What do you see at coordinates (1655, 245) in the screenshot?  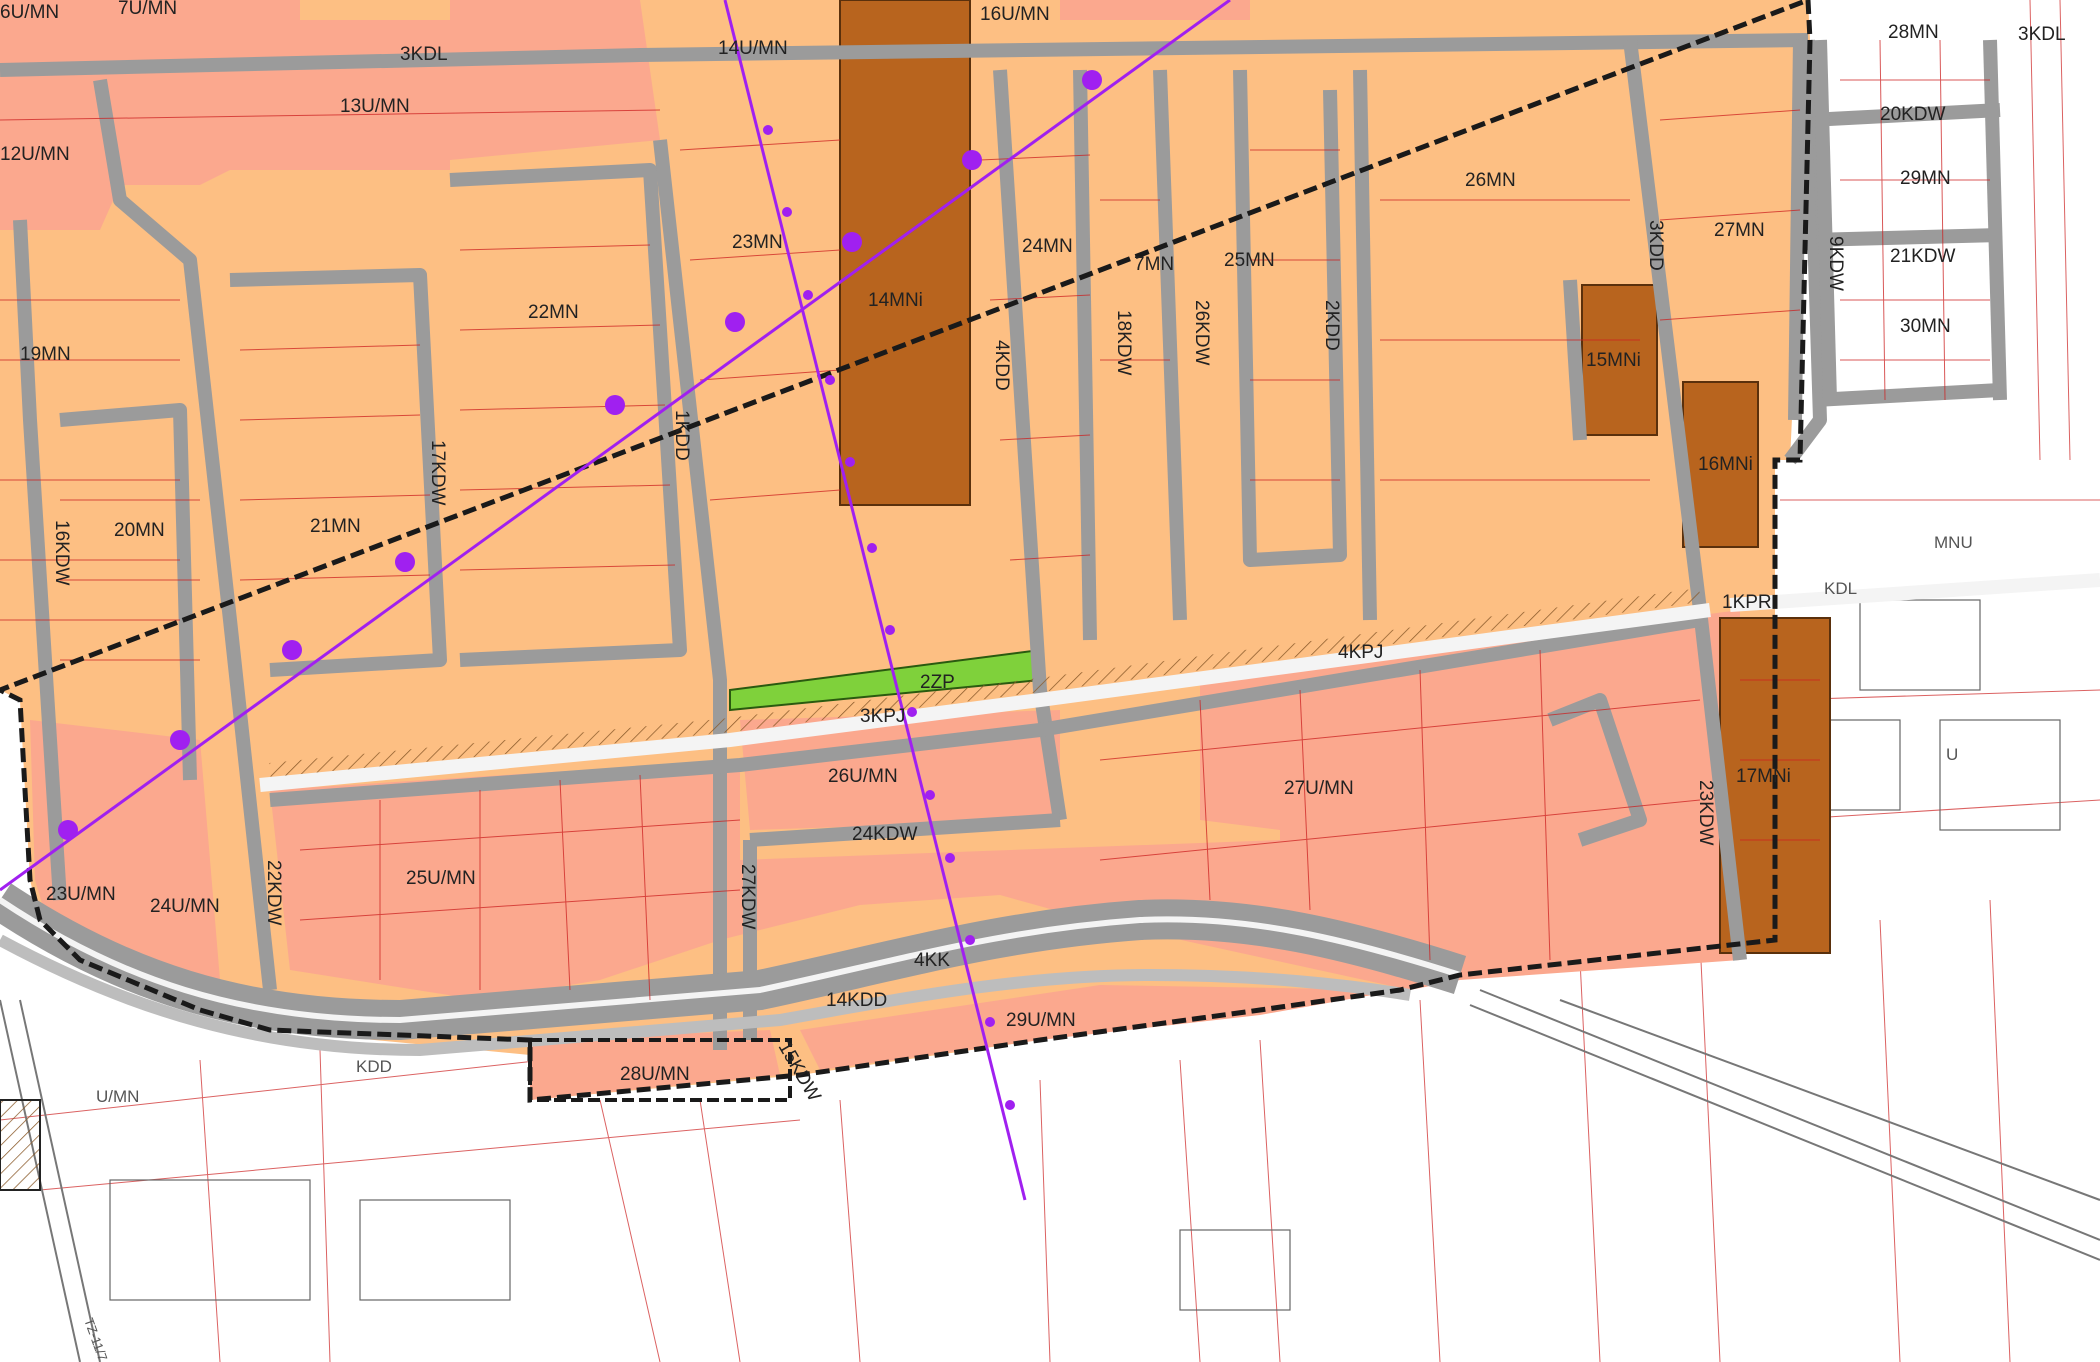 I see `label-3kdd: 3KDD` at bounding box center [1655, 245].